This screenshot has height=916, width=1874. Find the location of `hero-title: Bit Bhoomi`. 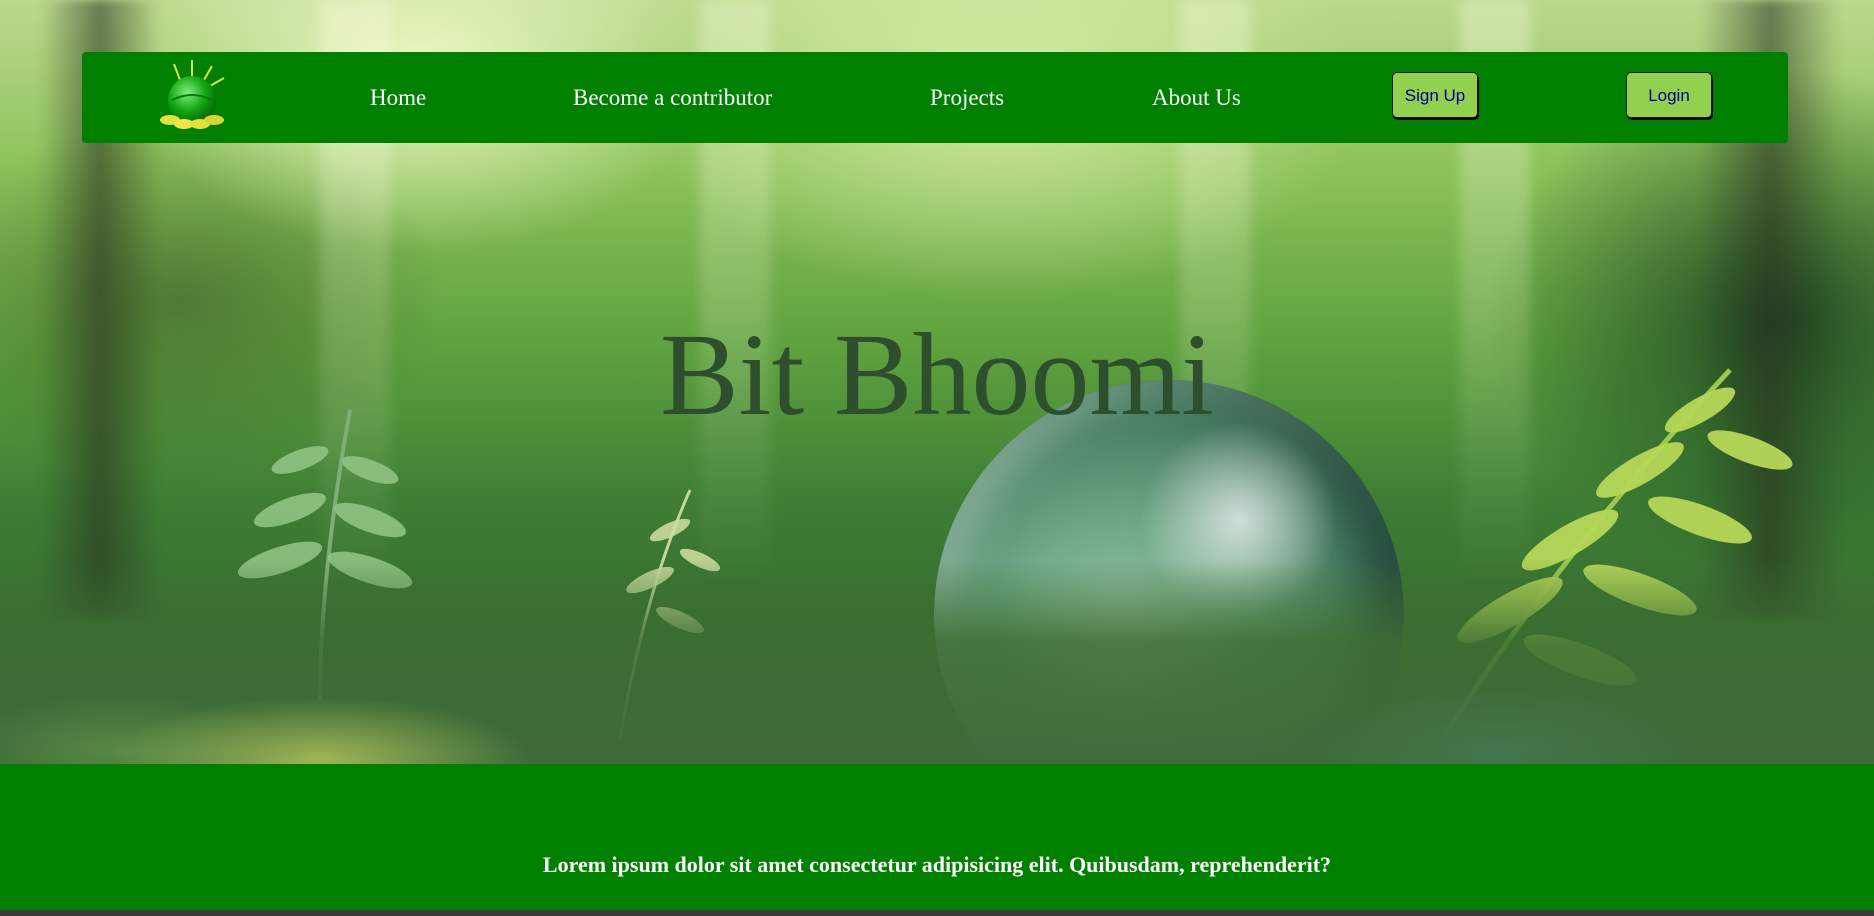

hero-title: Bit Bhoomi is located at coordinates (937, 374).